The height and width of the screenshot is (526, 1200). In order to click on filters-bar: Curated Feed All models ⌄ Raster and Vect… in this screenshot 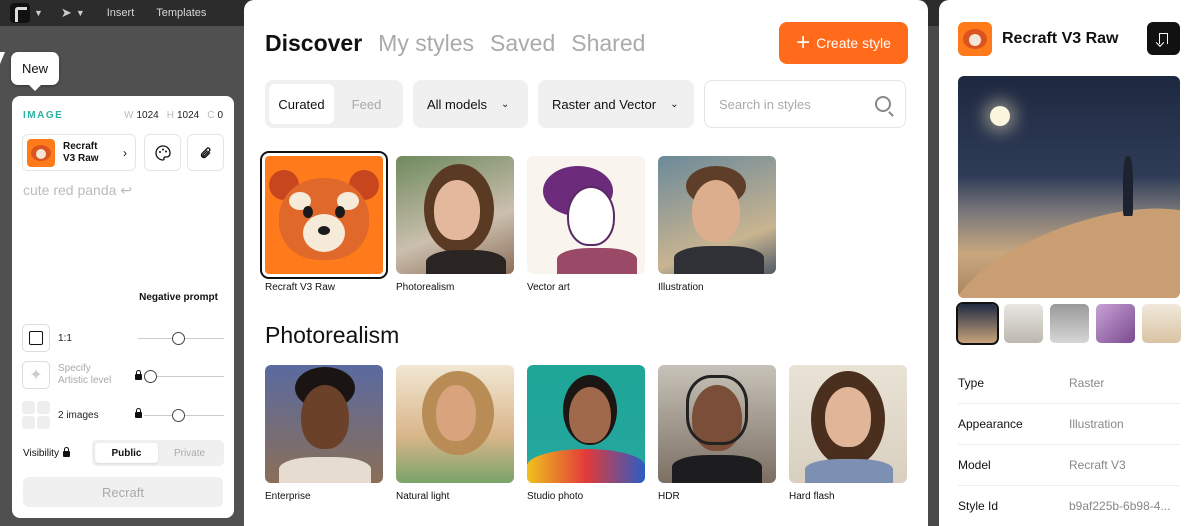, I will do `click(585, 104)`.